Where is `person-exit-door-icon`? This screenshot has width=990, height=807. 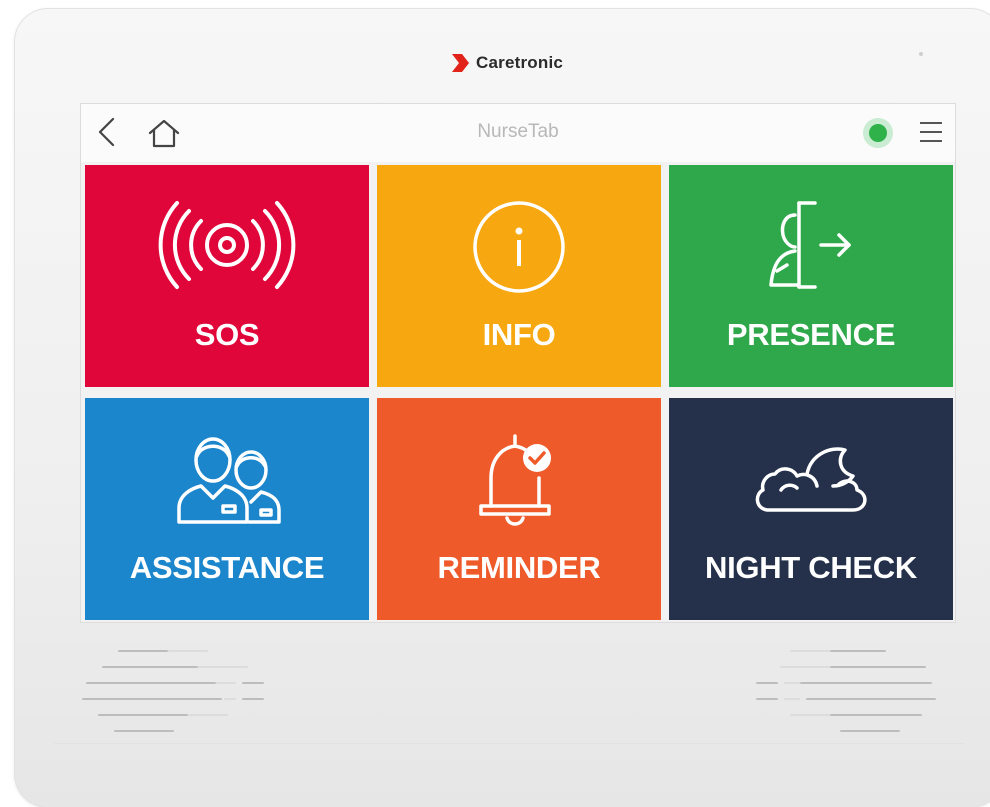
person-exit-door-icon is located at coordinates (811, 245).